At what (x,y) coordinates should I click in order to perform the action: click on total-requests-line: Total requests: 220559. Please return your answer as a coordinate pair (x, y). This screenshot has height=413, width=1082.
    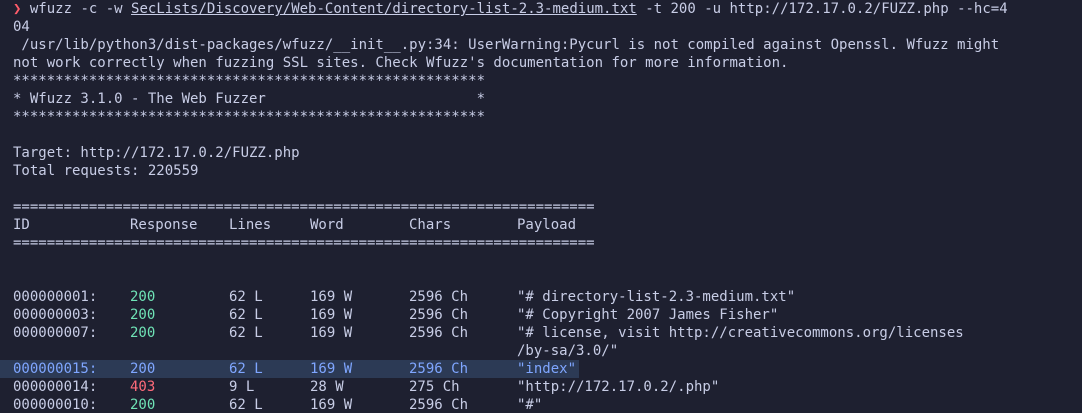
    Looking at the image, I should click on (106, 171).